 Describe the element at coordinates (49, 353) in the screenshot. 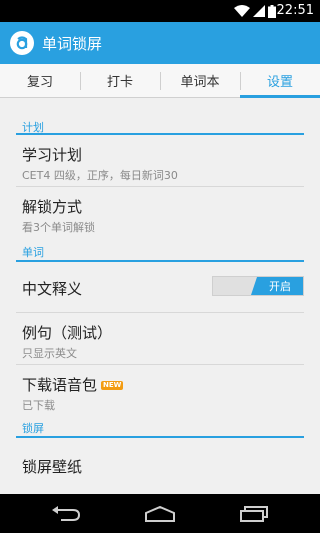

I see `setting-subtitle: 只显示英文` at that location.